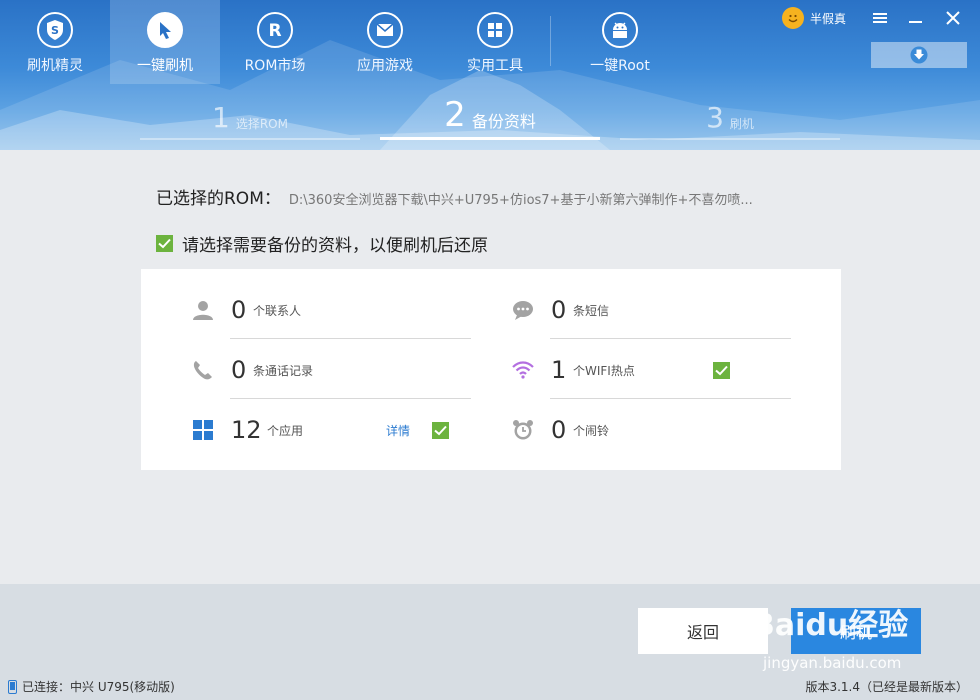 The image size is (980, 700). What do you see at coordinates (283, 370) in the screenshot?
I see `item-label: 条通话记录` at bounding box center [283, 370].